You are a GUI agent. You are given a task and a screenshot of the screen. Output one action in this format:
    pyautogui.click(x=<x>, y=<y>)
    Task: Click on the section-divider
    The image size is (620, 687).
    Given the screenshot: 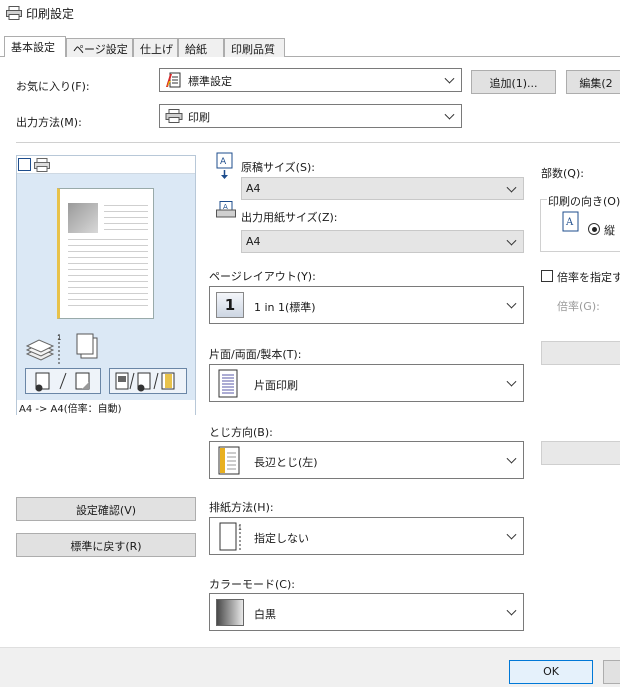 What is the action you would take?
    pyautogui.click(x=318, y=142)
    